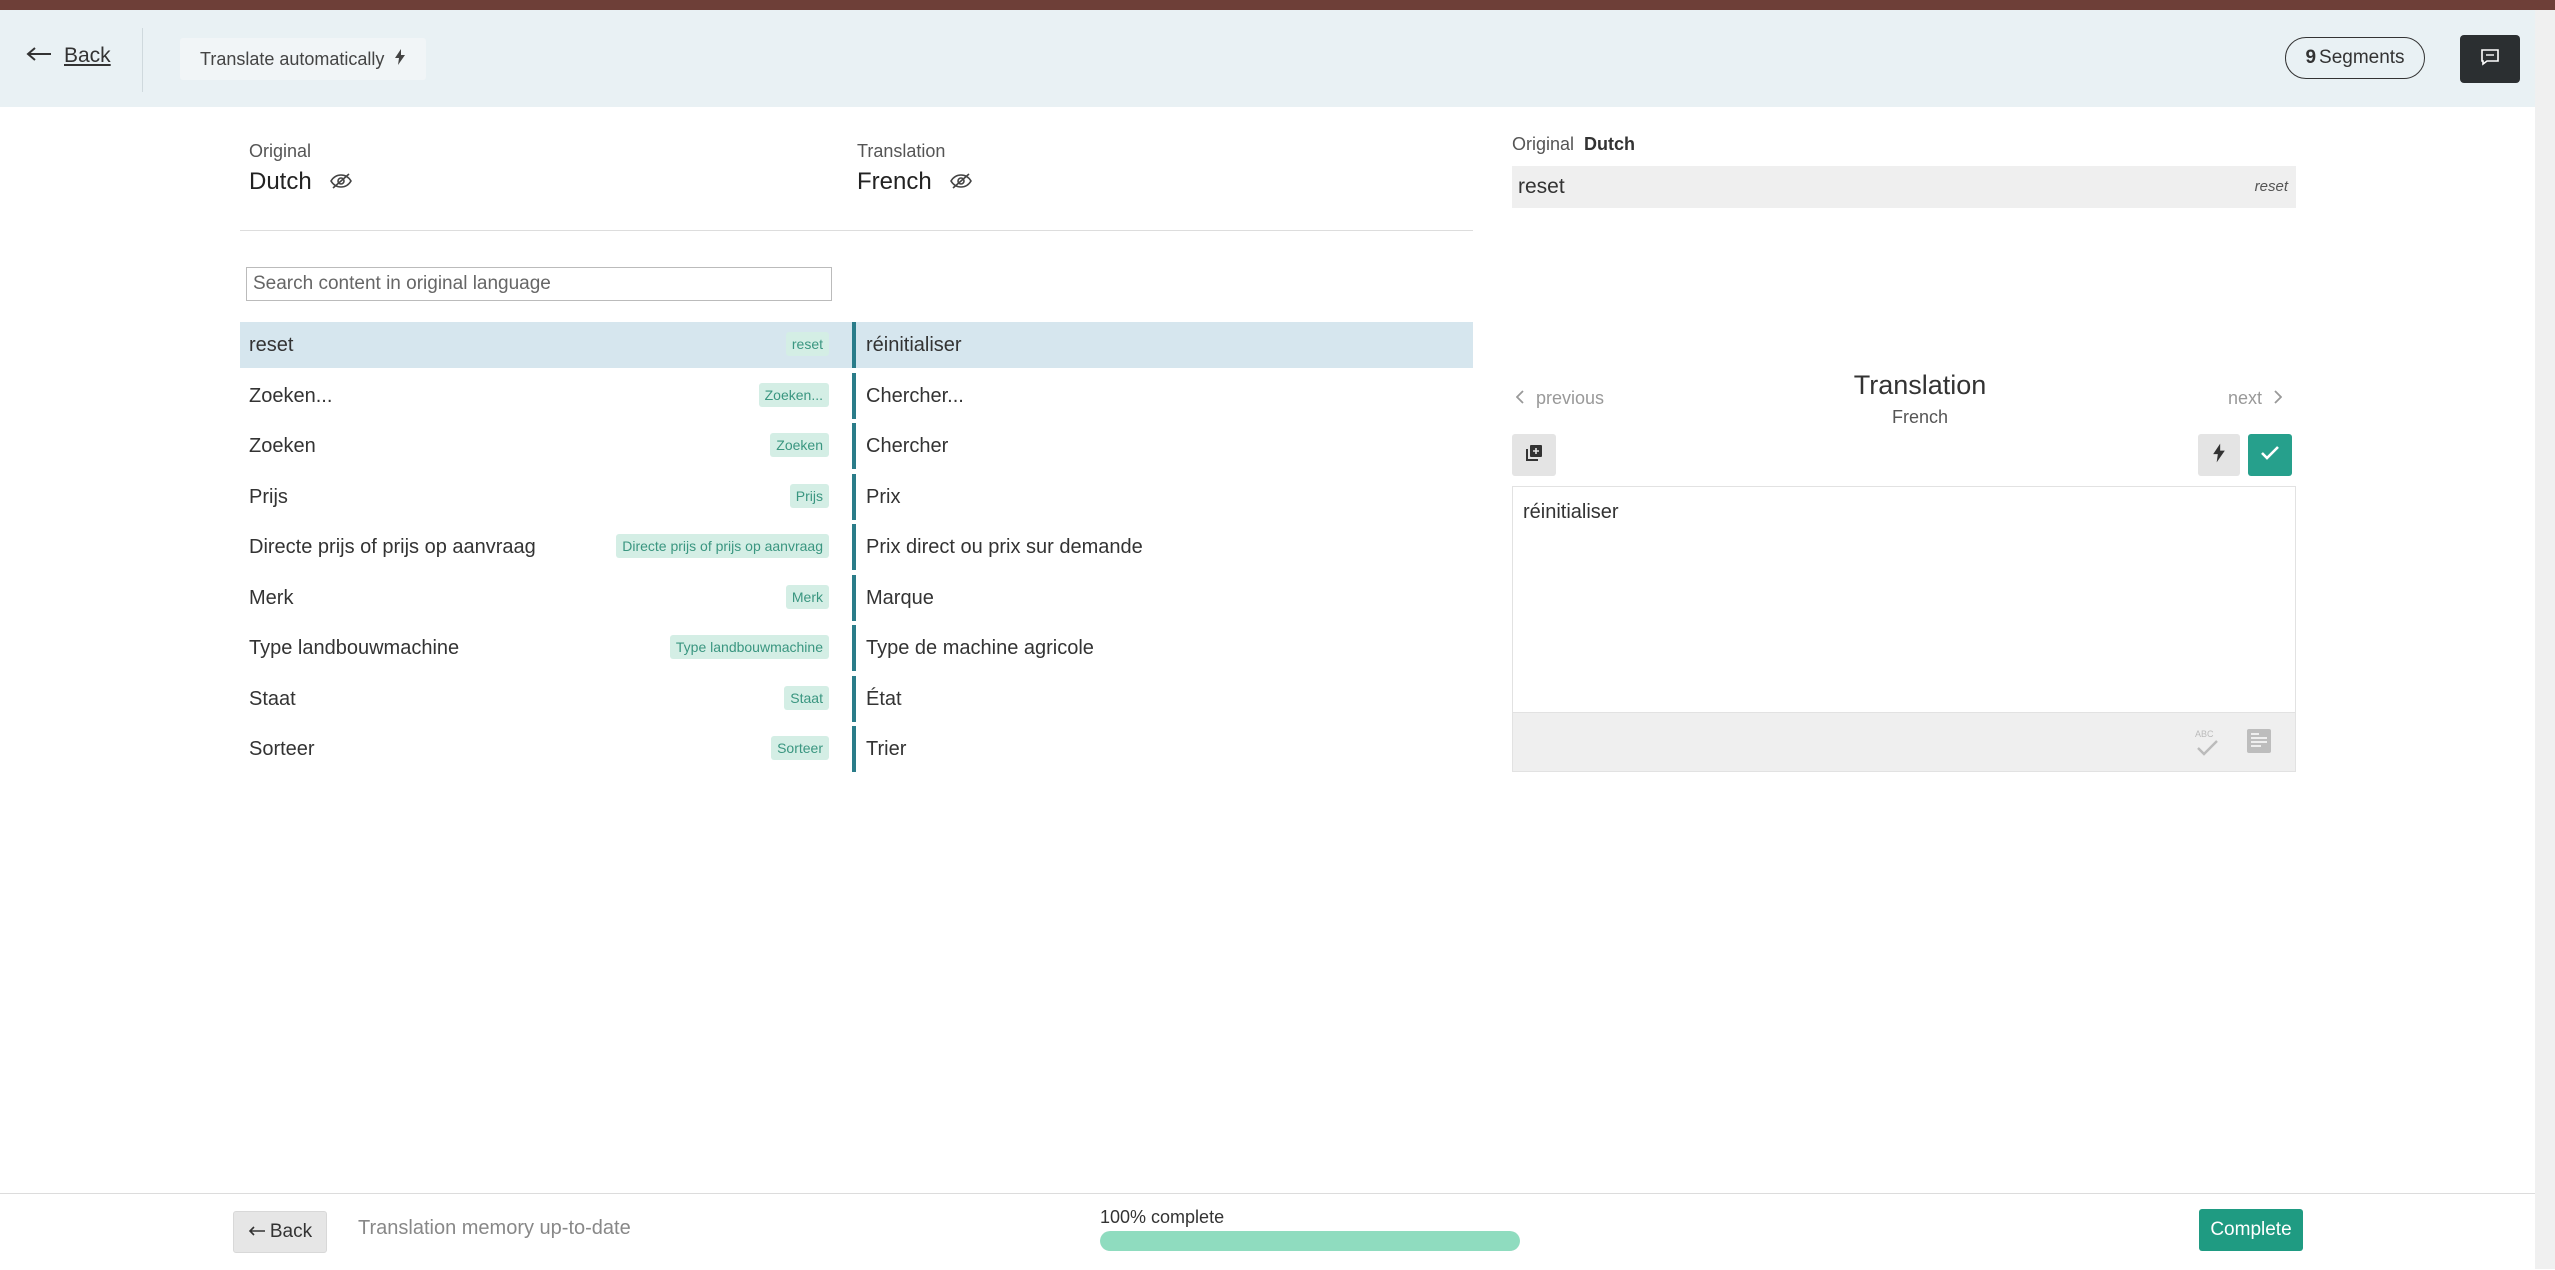 The width and height of the screenshot is (2555, 1270). What do you see at coordinates (1571, 512) in the screenshot?
I see `translation-editor-text: réinitialiser` at bounding box center [1571, 512].